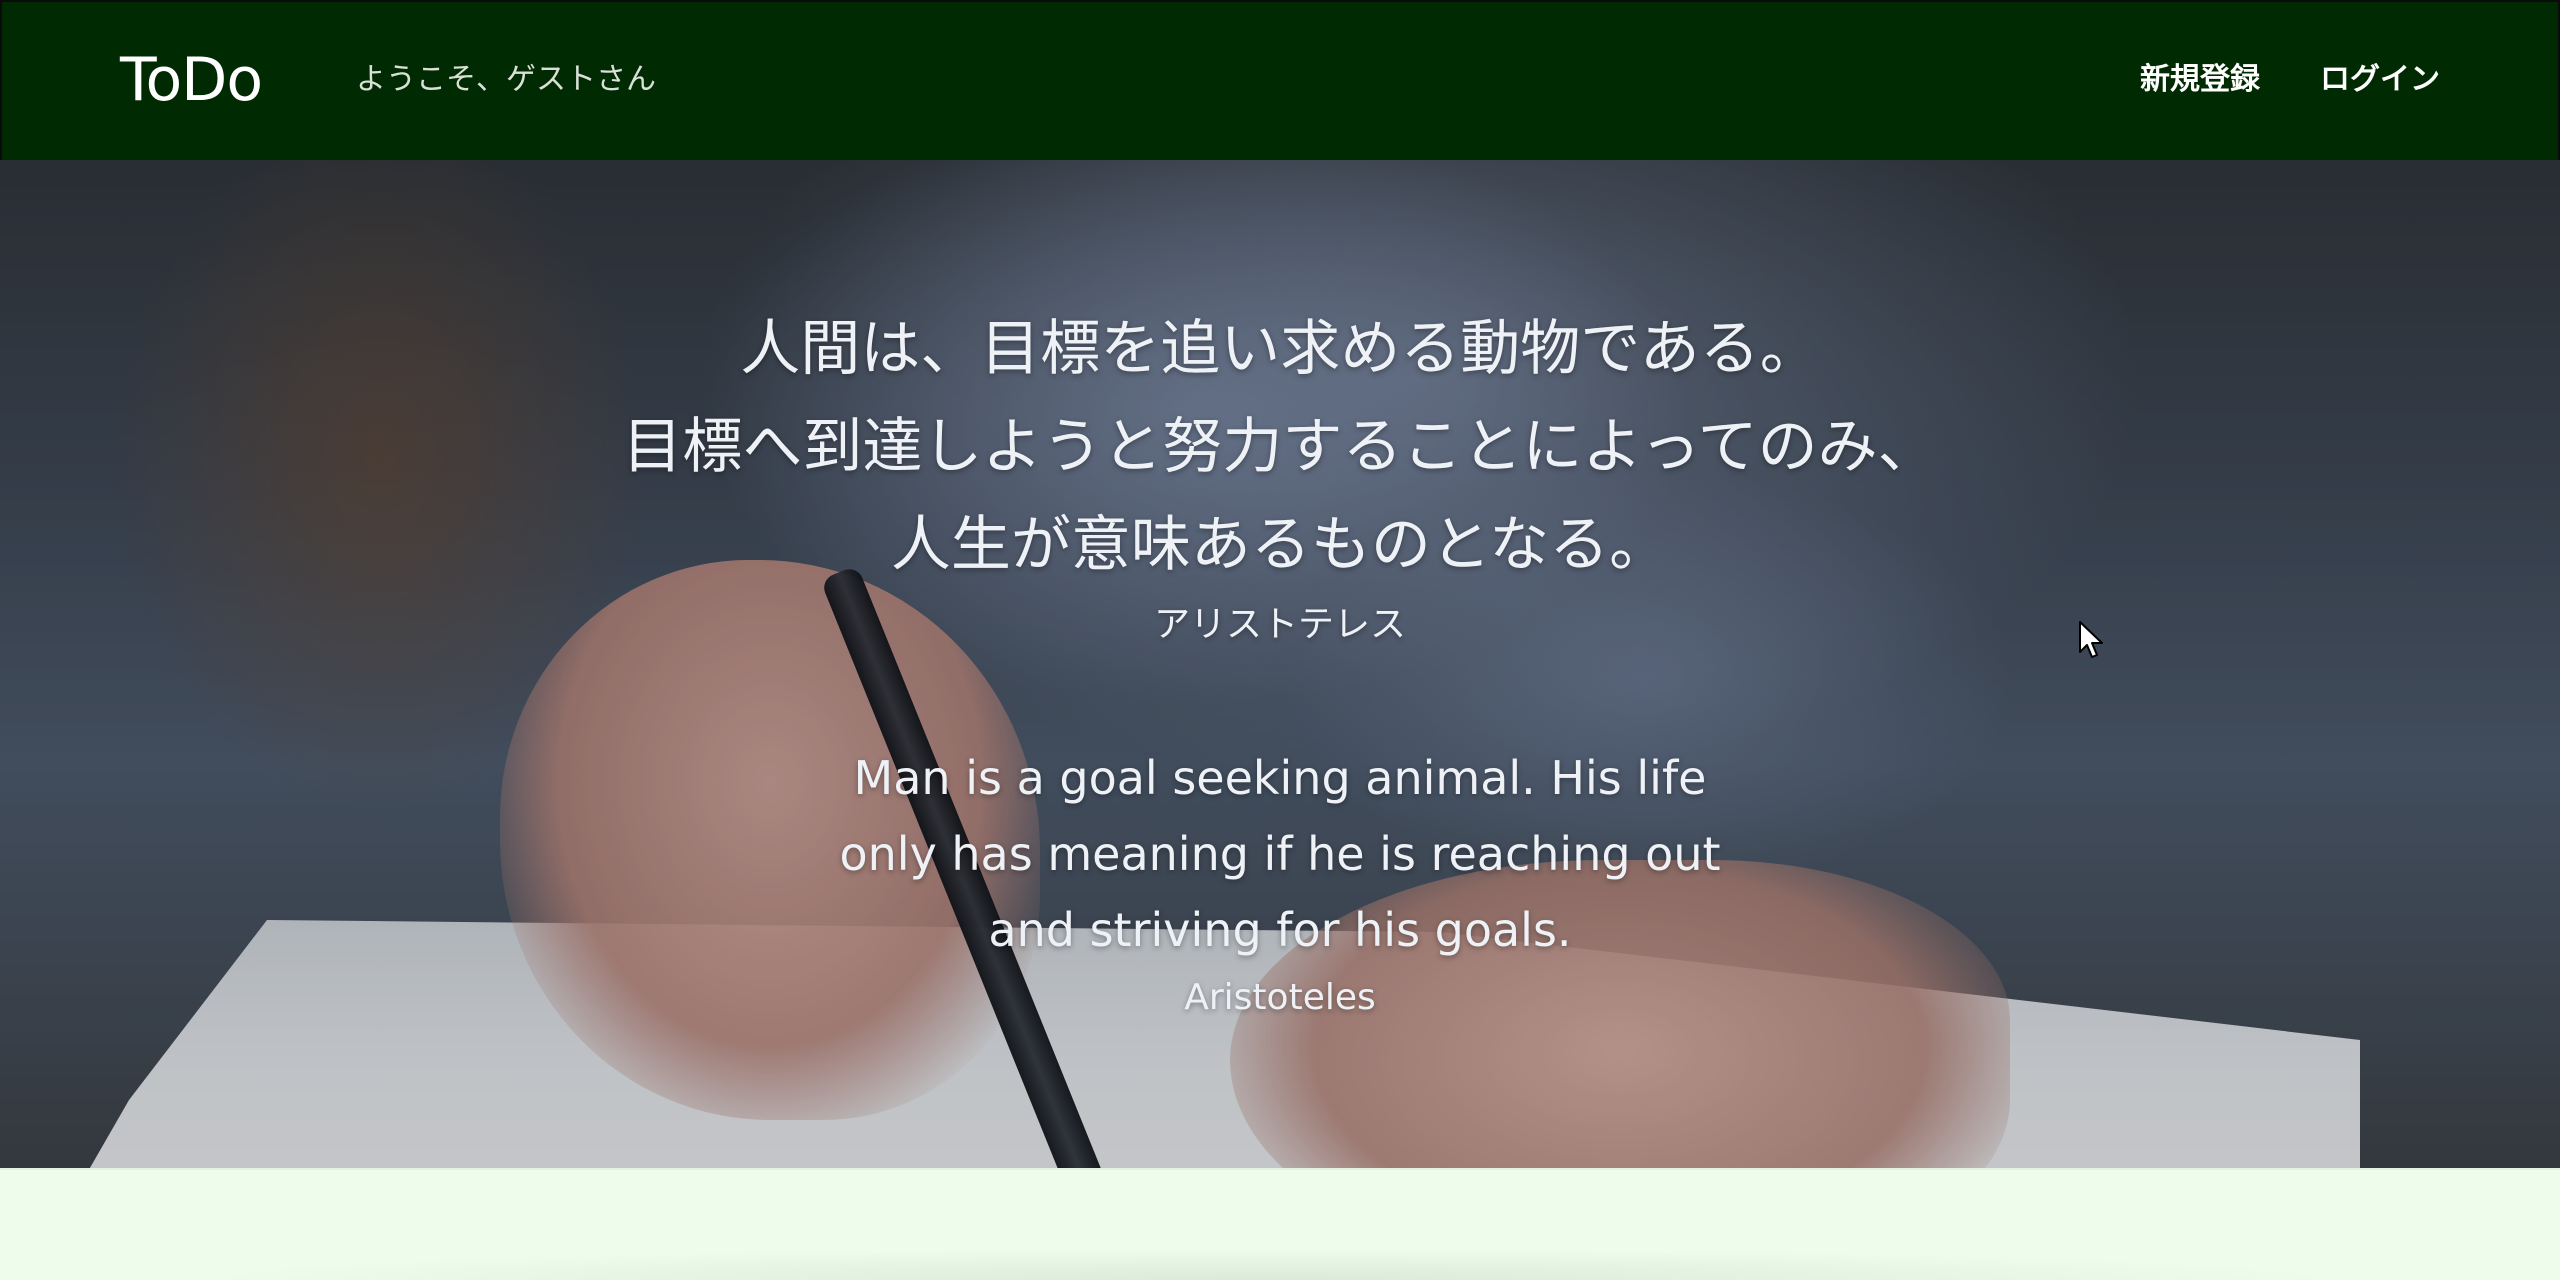 The height and width of the screenshot is (1280, 2560). Describe the element at coordinates (2200, 80) in the screenshot. I see `signup-link: 新規登録` at that location.